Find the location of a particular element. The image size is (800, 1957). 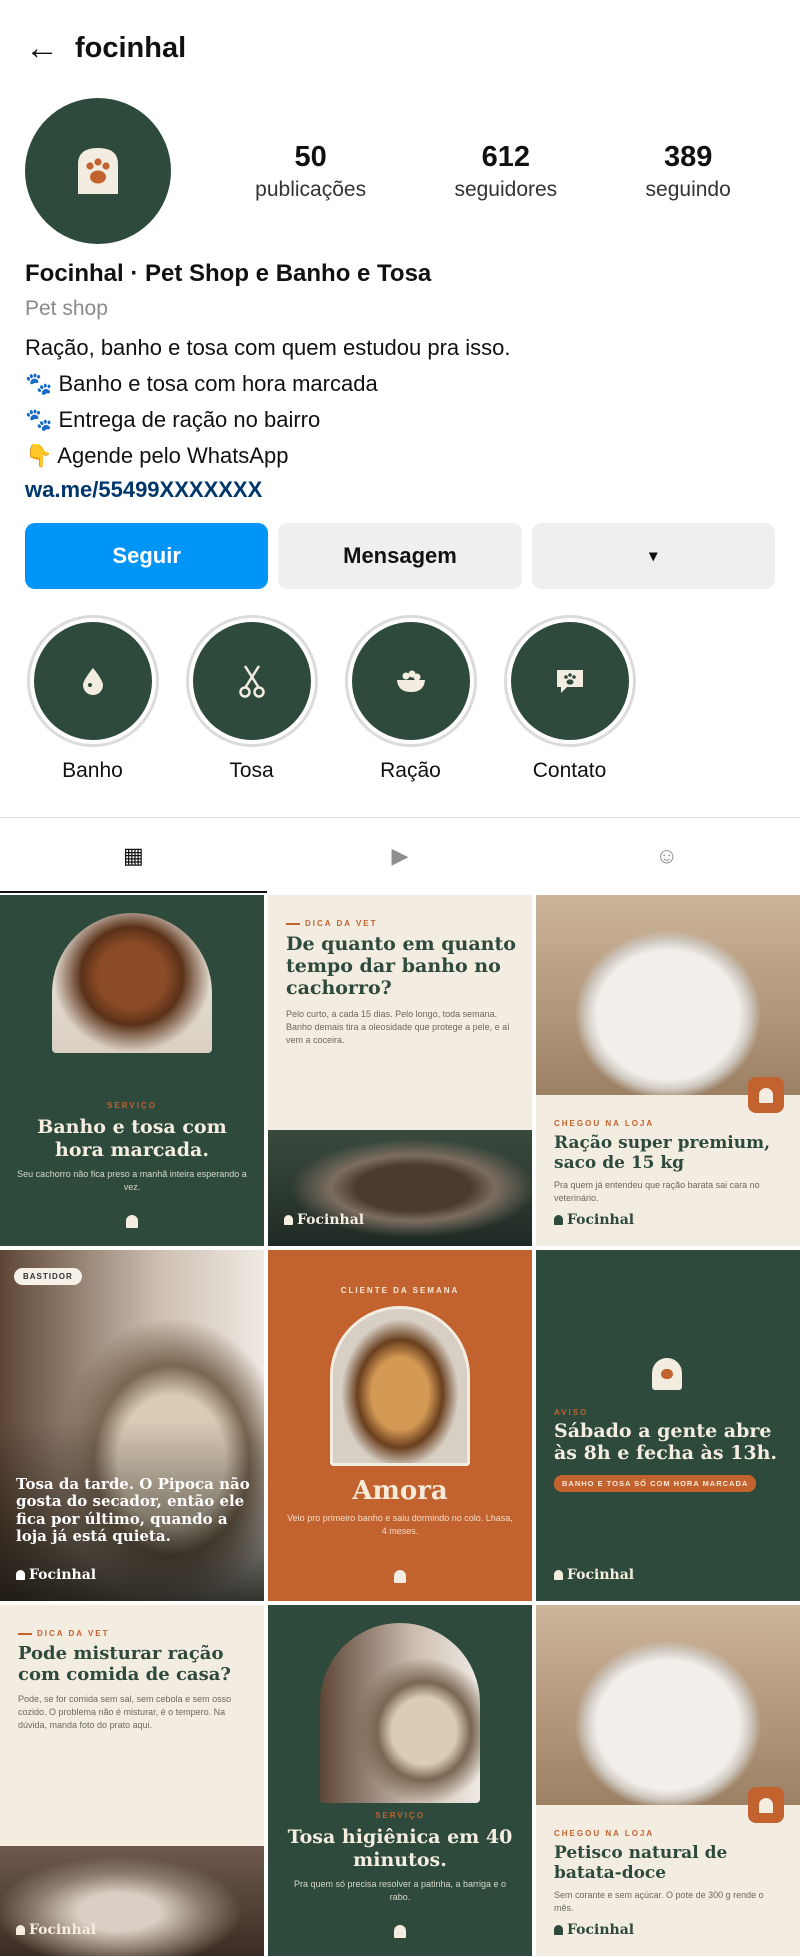

chevron-down-icon: ▾ is located at coordinates (653, 556).